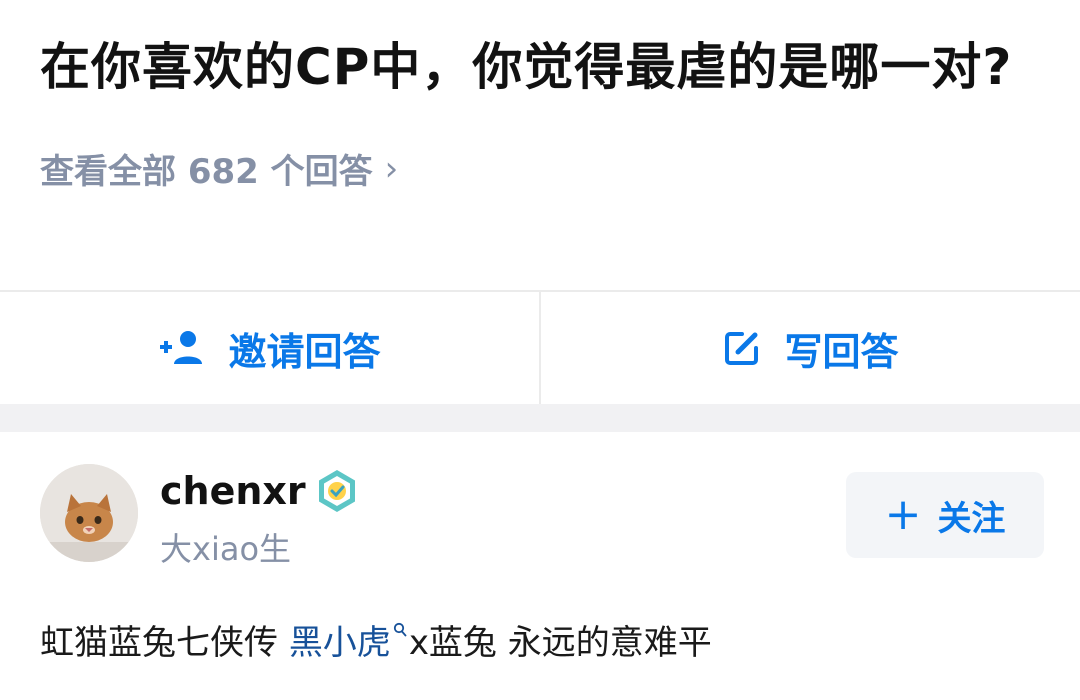 Image resolution: width=1080 pixels, height=700 pixels. What do you see at coordinates (540, 67) in the screenshot?
I see `question-title: 在你喜欢的CP中，你觉得最虐的是哪一对?` at bounding box center [540, 67].